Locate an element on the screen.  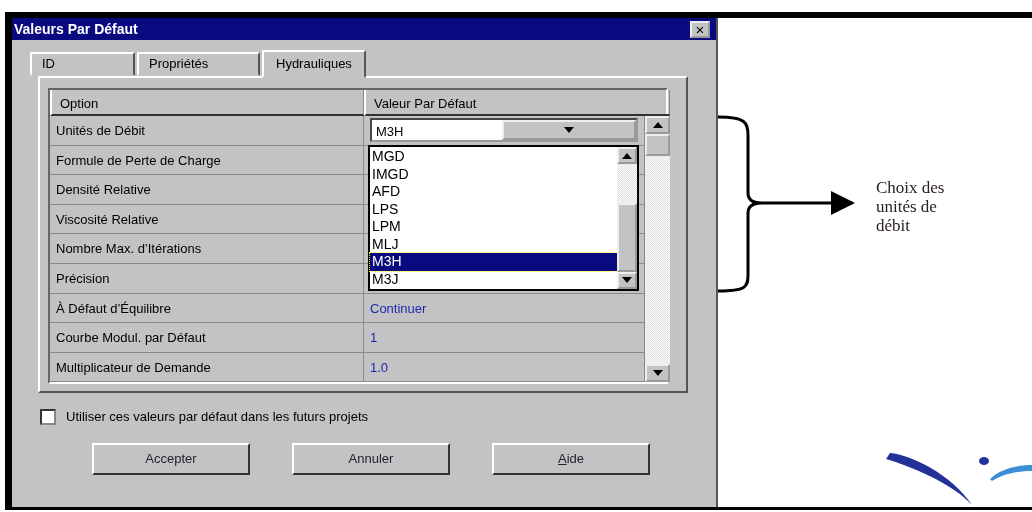
annotation-text: Choix des unités de débit is located at coordinates (911, 206).